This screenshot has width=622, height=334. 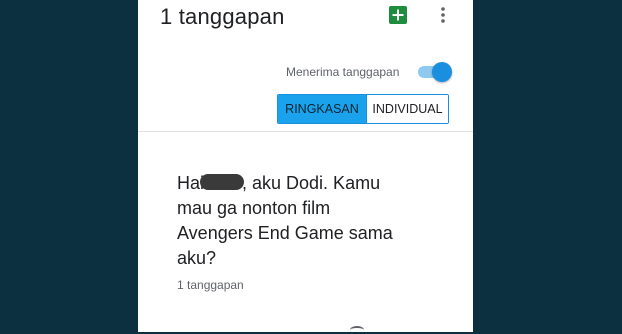 I want to click on view-tabs: RINGKASAN INDIVIDUAL, so click(x=363, y=109).